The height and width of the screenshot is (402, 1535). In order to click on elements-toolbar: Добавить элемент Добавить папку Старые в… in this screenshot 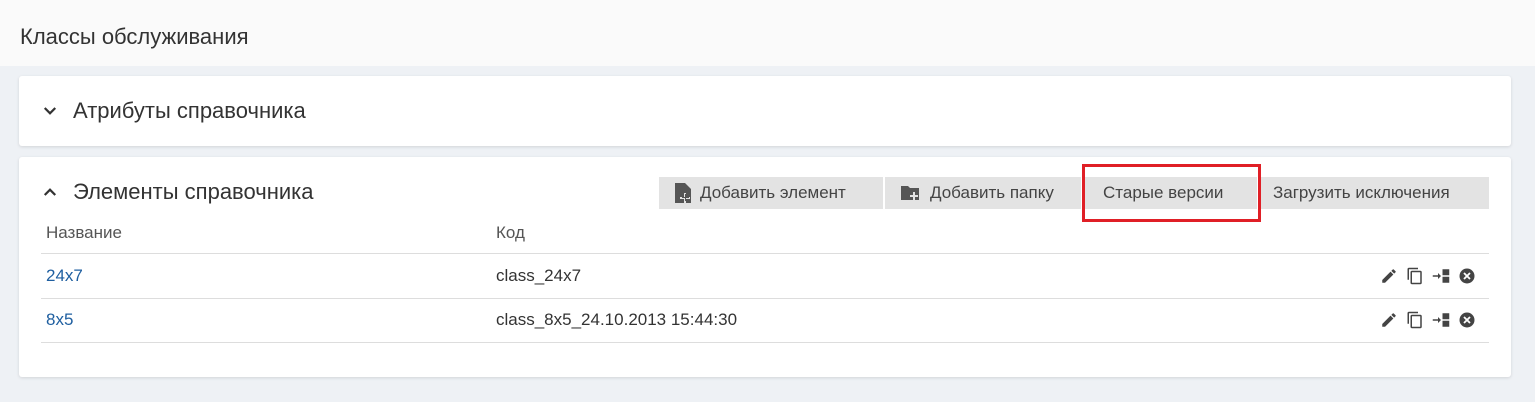, I will do `click(1074, 193)`.